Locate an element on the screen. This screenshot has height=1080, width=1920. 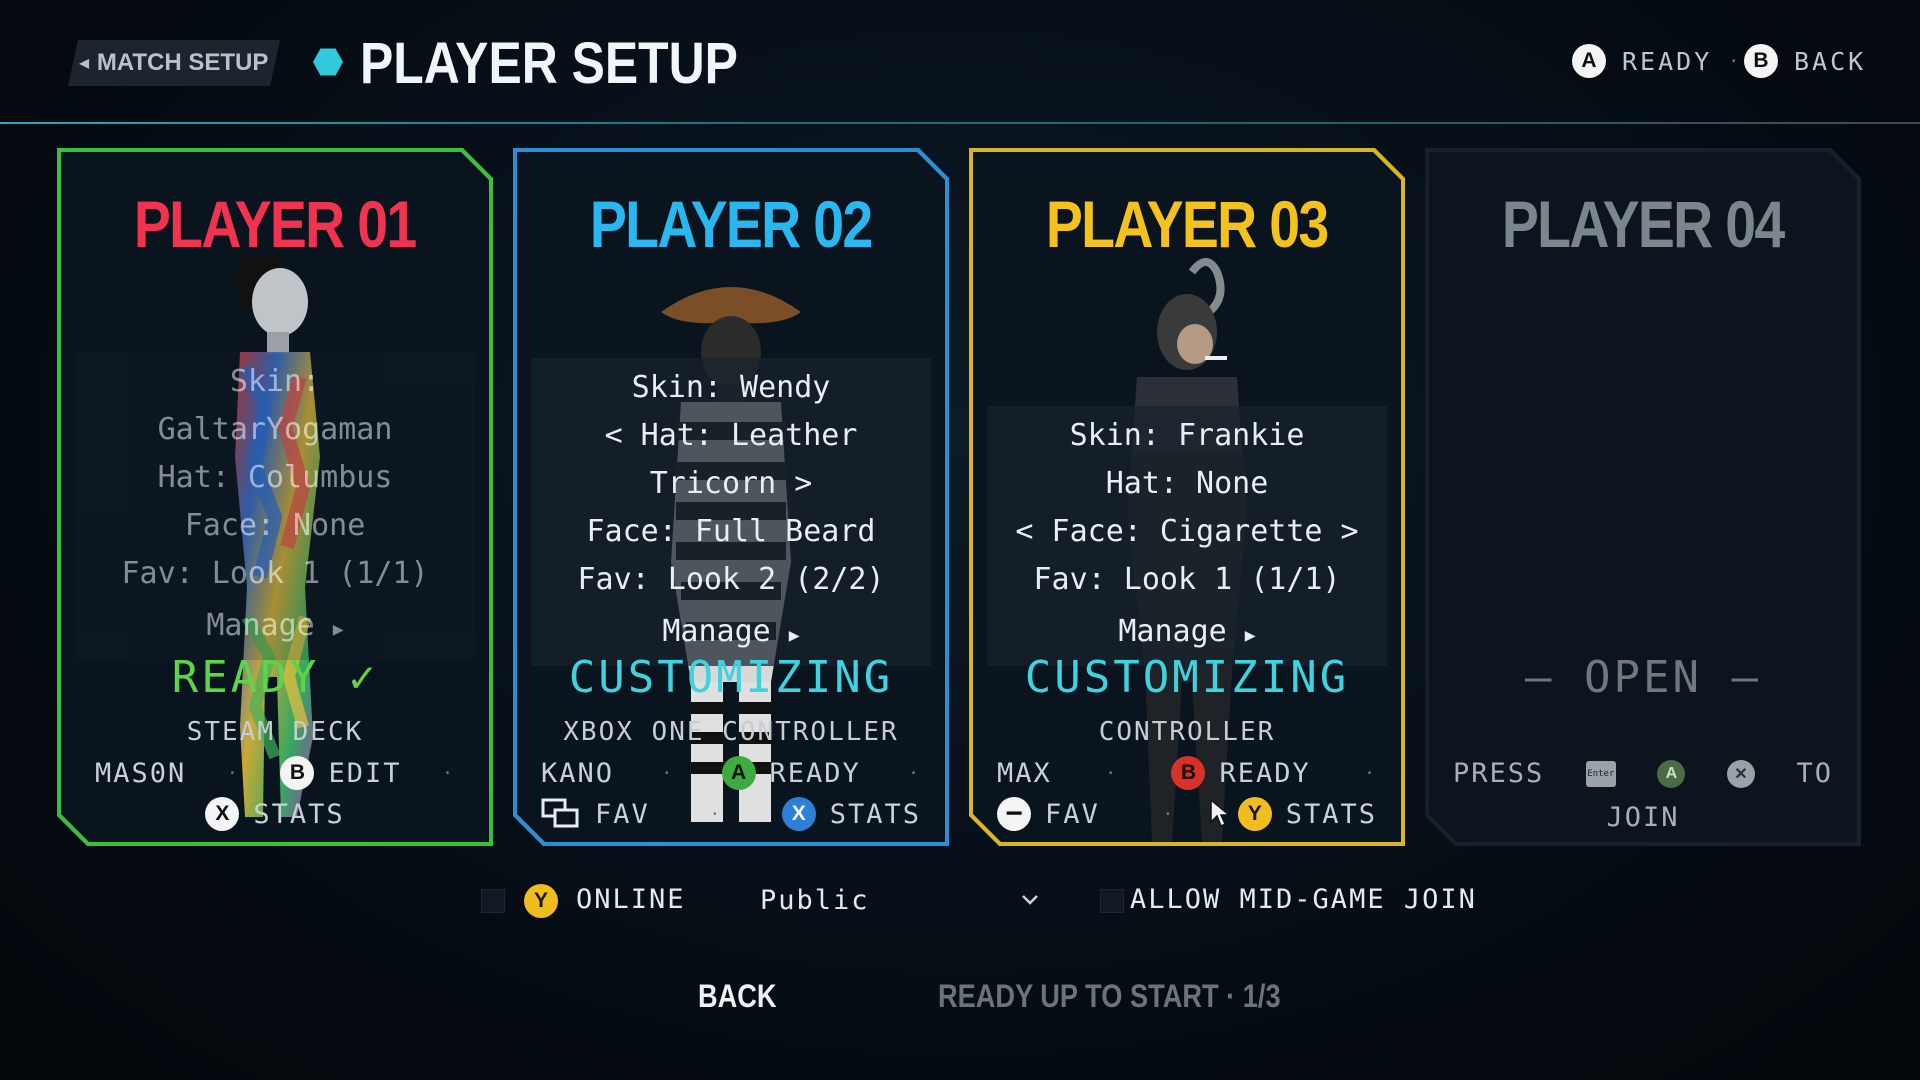
mouse-cursor-icon is located at coordinates (1220, 813).